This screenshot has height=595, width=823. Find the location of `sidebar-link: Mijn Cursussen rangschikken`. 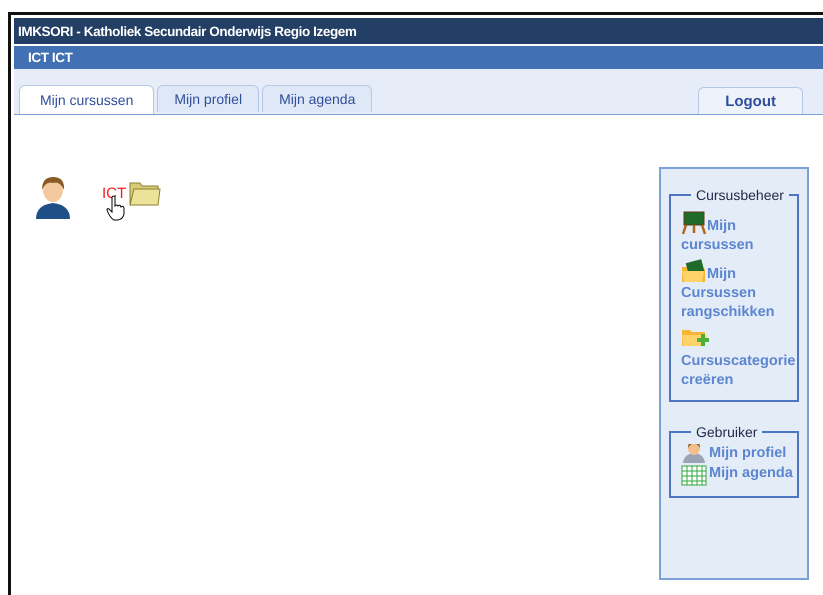

sidebar-link: Mijn Cursussen rangschikken is located at coordinates (739, 288).